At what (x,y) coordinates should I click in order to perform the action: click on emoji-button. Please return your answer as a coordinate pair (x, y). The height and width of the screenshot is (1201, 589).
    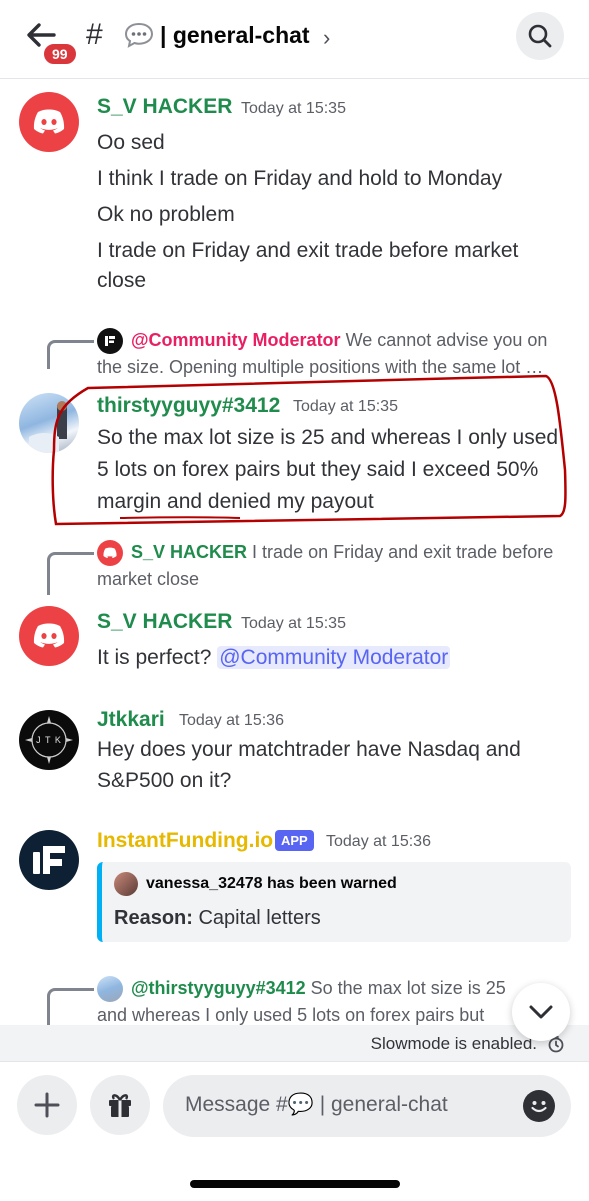
    Looking at the image, I should click on (539, 1106).